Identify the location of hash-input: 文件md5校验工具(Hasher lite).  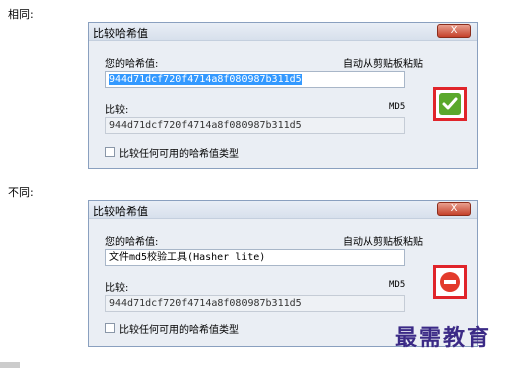
(255, 257).